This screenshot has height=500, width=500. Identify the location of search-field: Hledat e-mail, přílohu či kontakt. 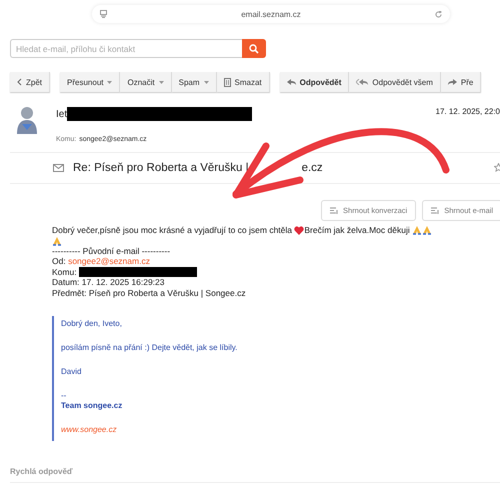
(126, 48).